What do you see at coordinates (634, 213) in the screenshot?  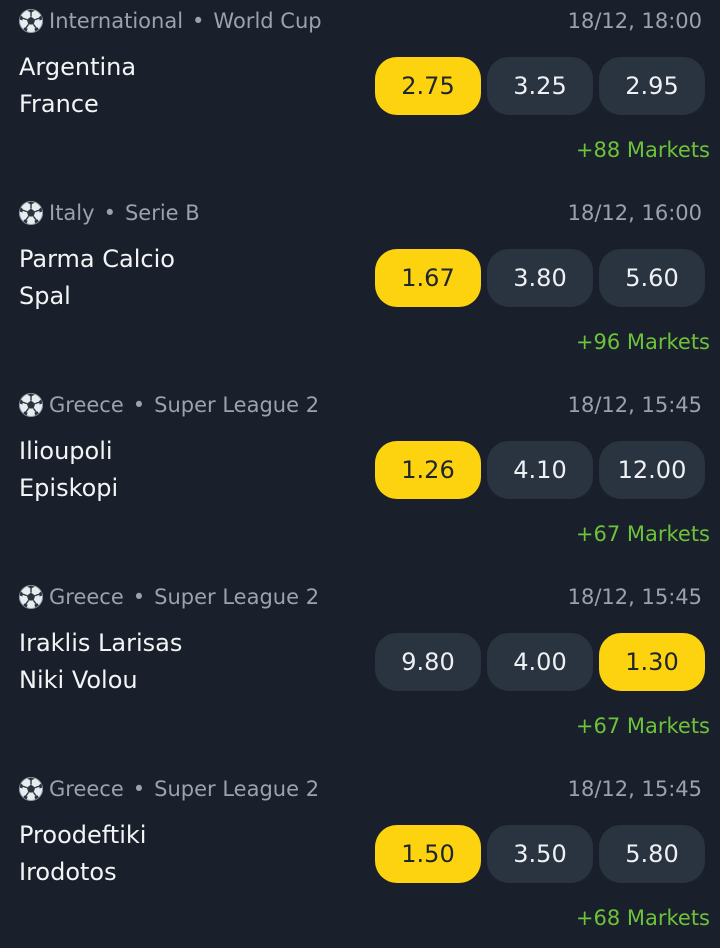 I see `match-datetime: 18/12, 16:00` at bounding box center [634, 213].